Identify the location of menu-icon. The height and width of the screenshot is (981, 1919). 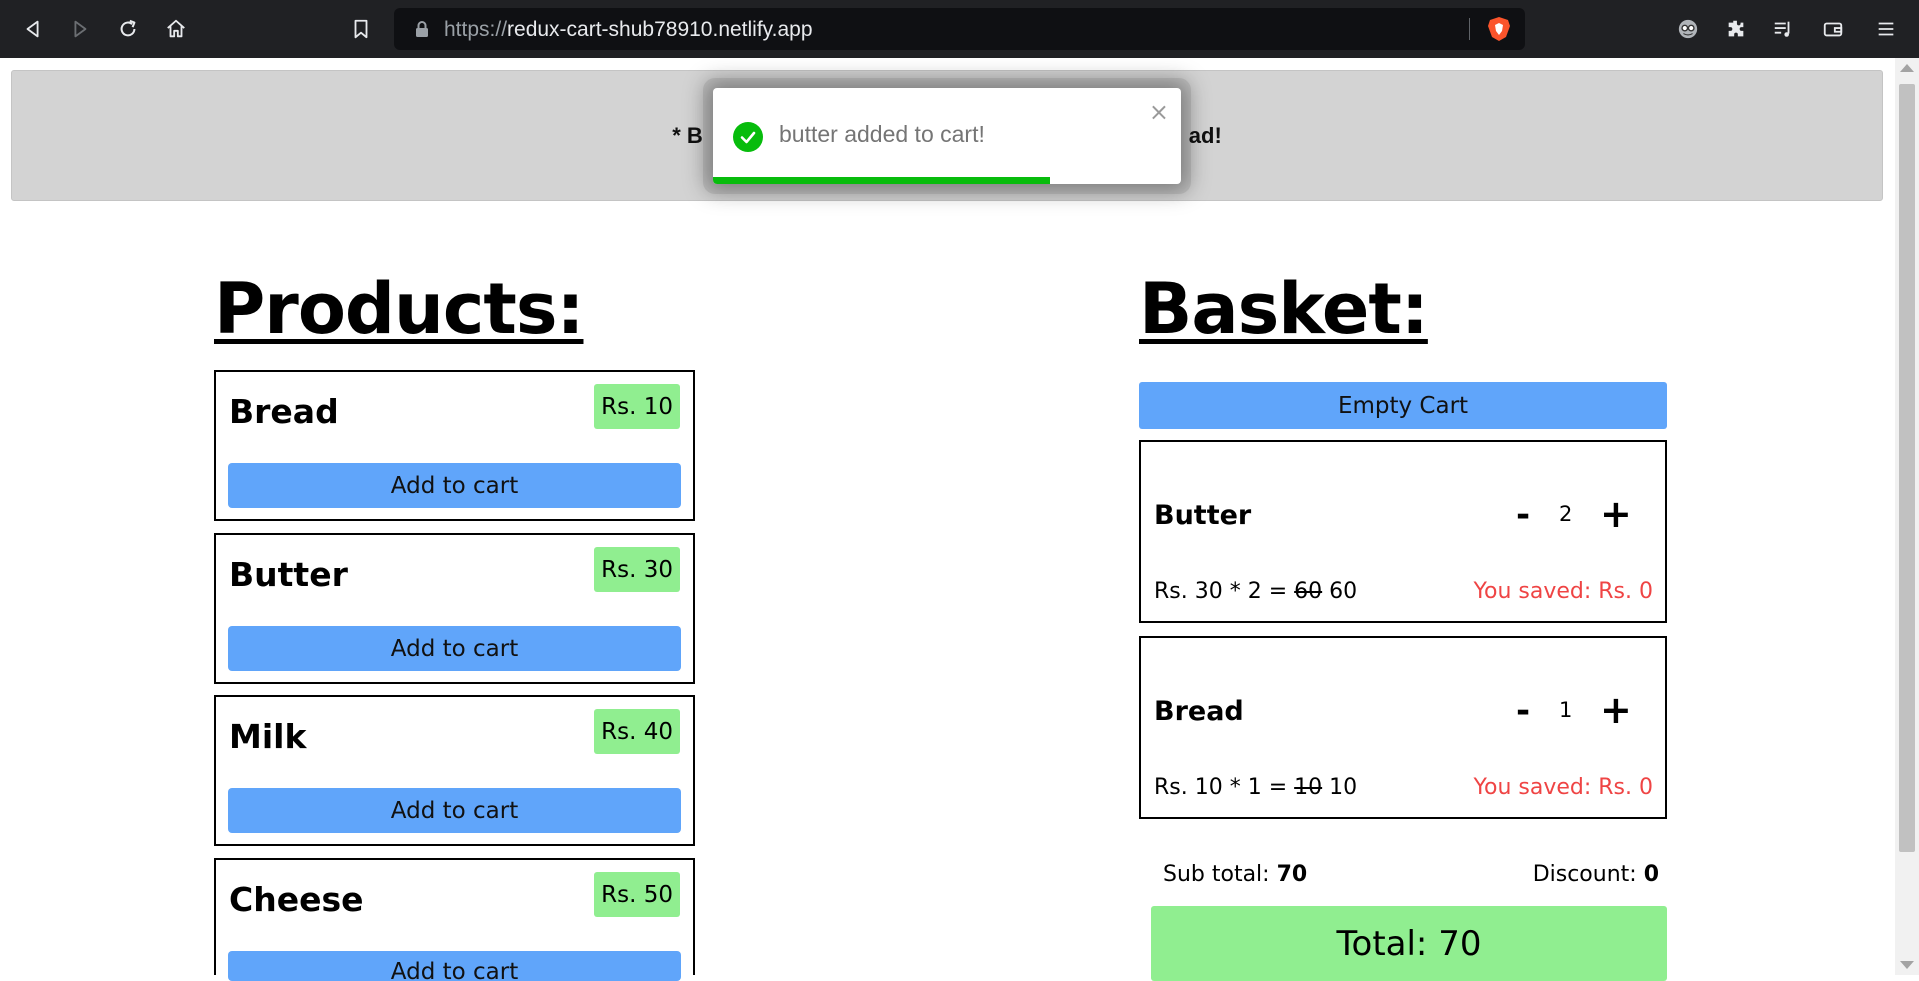
(1886, 29).